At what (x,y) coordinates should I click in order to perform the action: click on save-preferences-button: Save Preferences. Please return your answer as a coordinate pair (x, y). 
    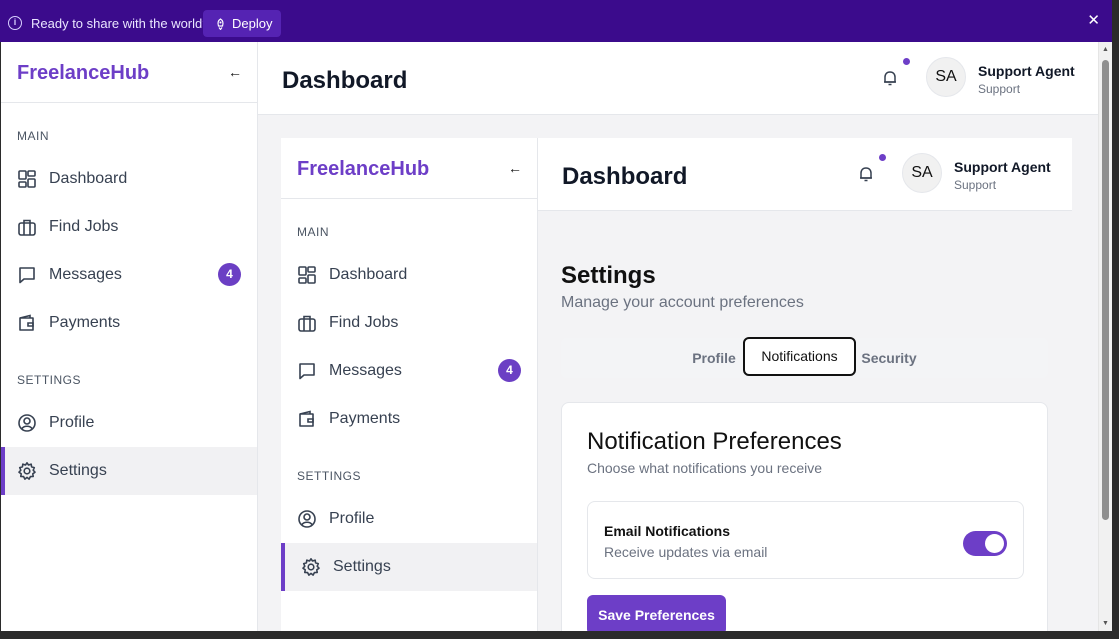
    Looking at the image, I should click on (656, 613).